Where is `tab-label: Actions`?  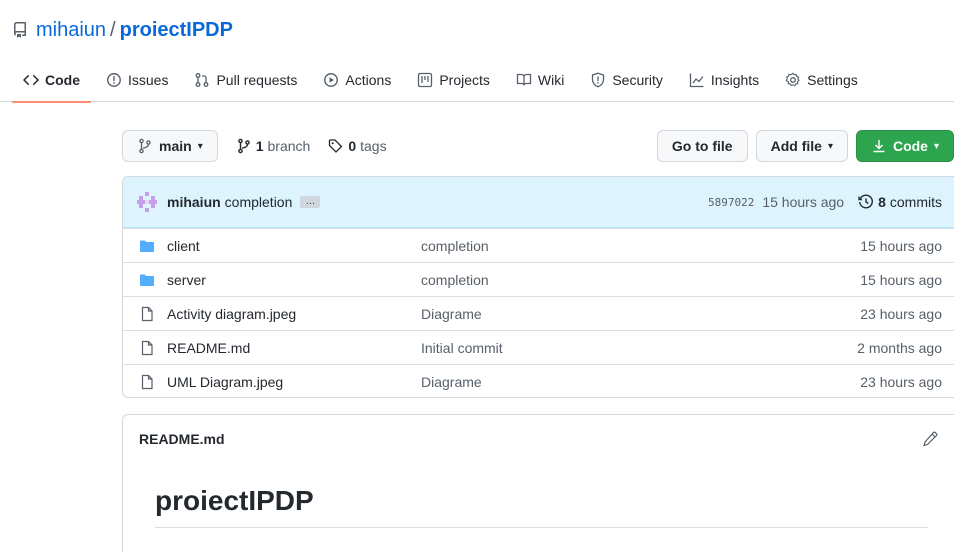
tab-label: Actions is located at coordinates (368, 80).